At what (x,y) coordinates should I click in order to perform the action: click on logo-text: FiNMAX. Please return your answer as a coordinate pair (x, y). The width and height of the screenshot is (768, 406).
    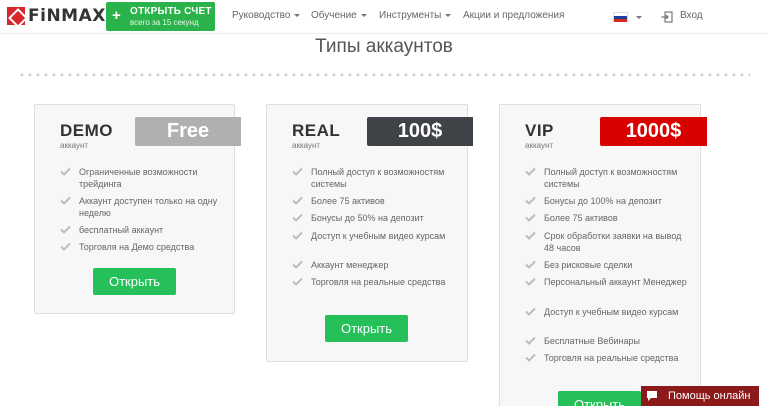
    Looking at the image, I should click on (67, 16).